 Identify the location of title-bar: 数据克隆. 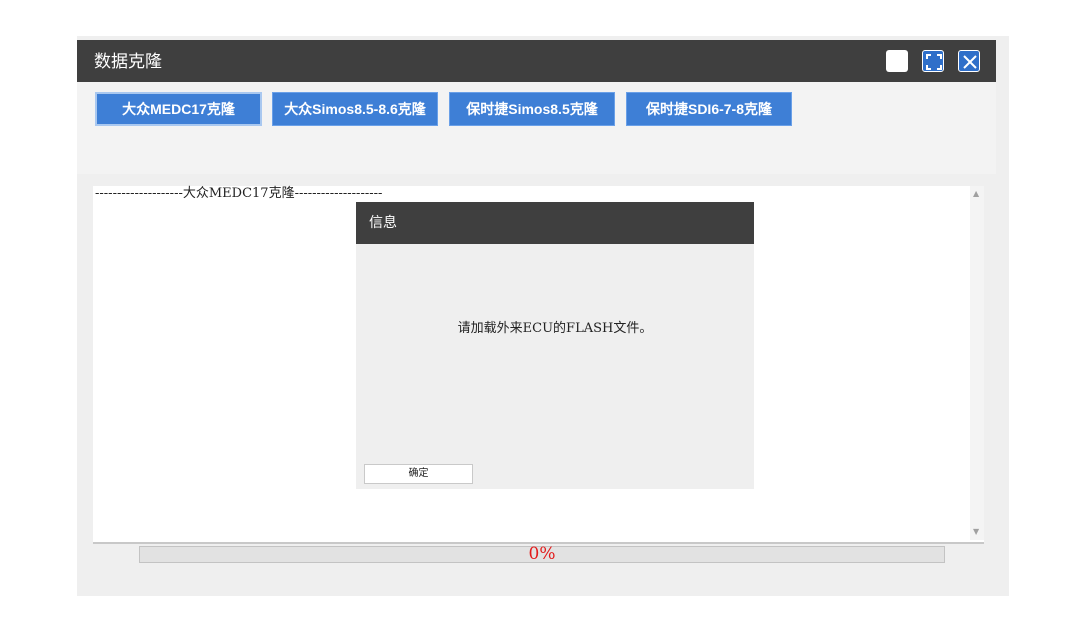
(536, 61).